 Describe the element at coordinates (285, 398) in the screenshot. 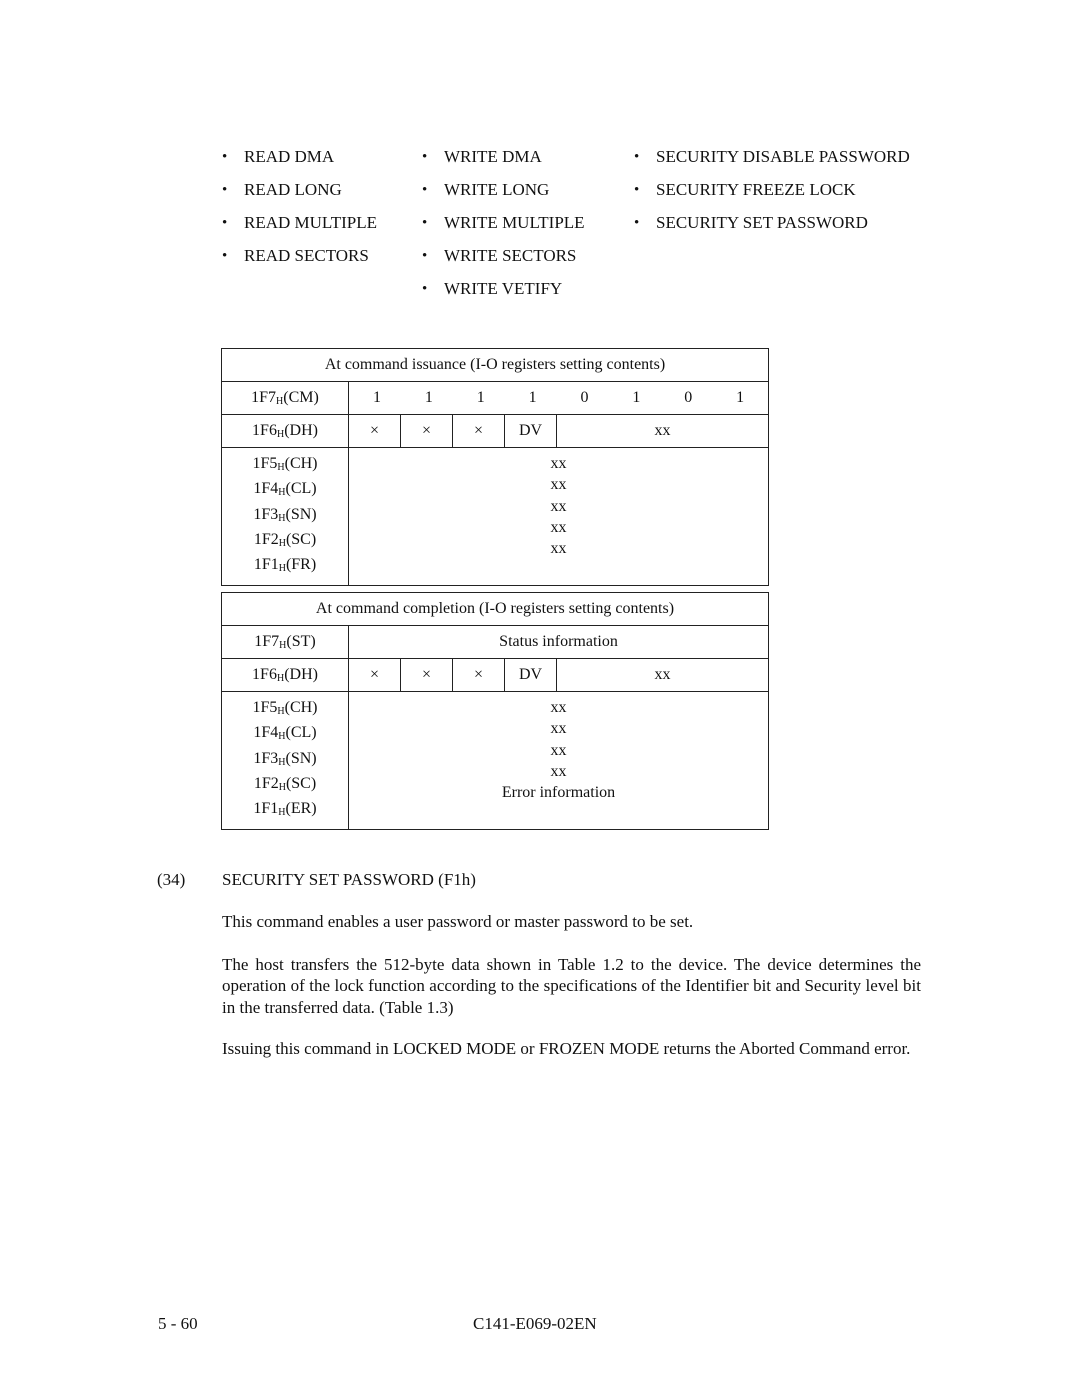

I see `register-label: 1F7H(CM)` at that location.